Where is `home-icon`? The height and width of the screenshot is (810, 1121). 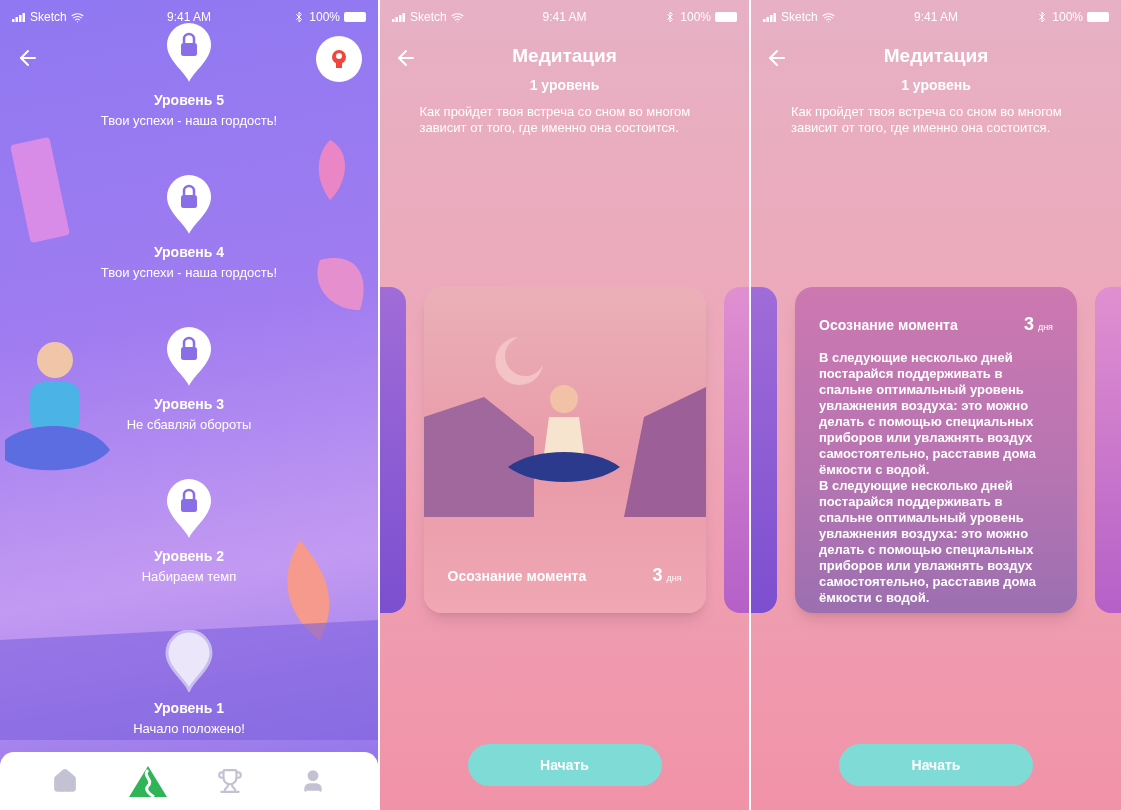 home-icon is located at coordinates (65, 781).